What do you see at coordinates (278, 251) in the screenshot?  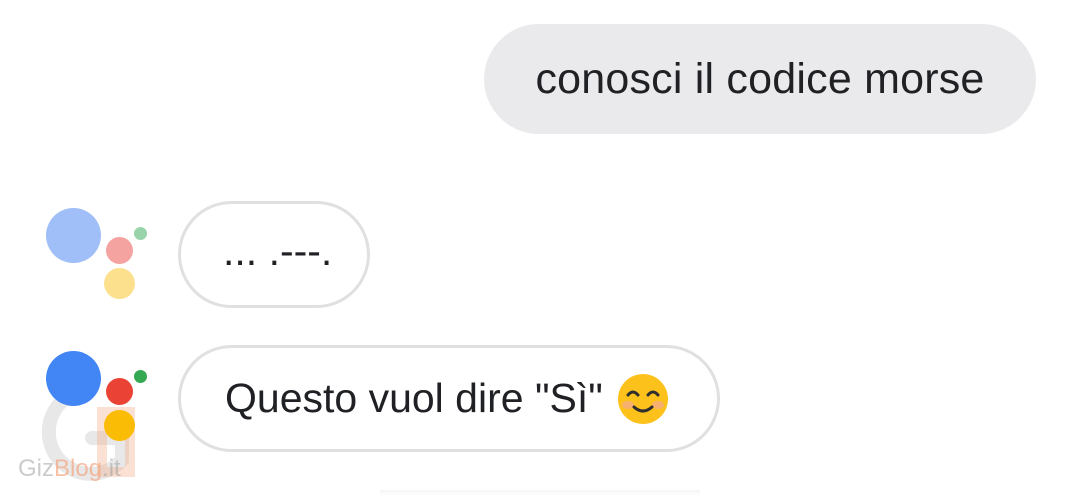 I see `assistant-message-text: ... .---.` at bounding box center [278, 251].